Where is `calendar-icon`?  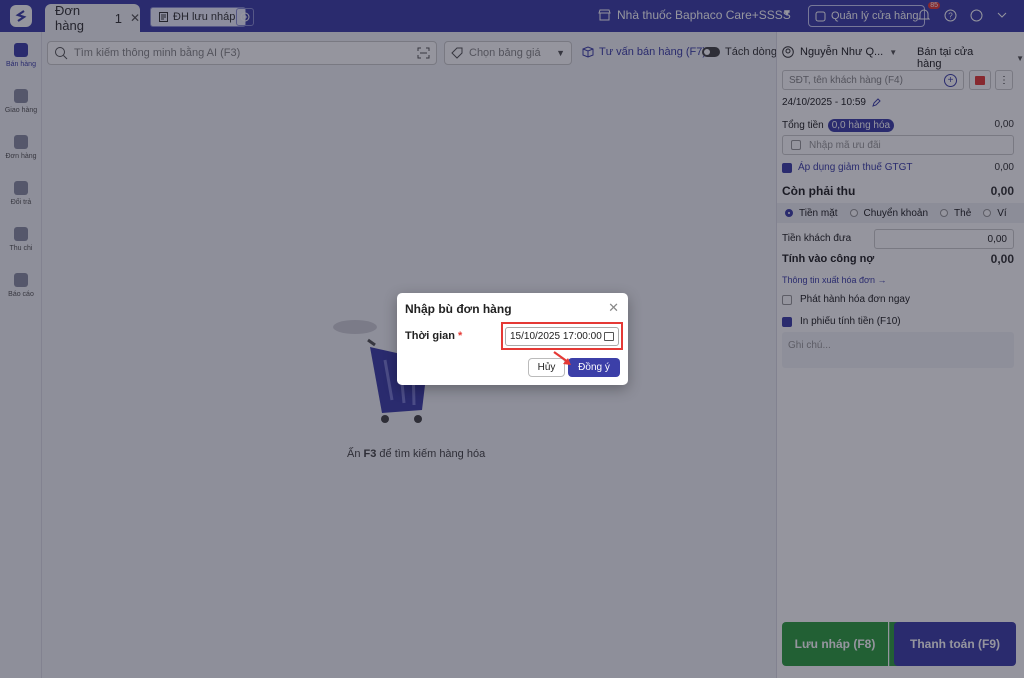 calendar-icon is located at coordinates (609, 336).